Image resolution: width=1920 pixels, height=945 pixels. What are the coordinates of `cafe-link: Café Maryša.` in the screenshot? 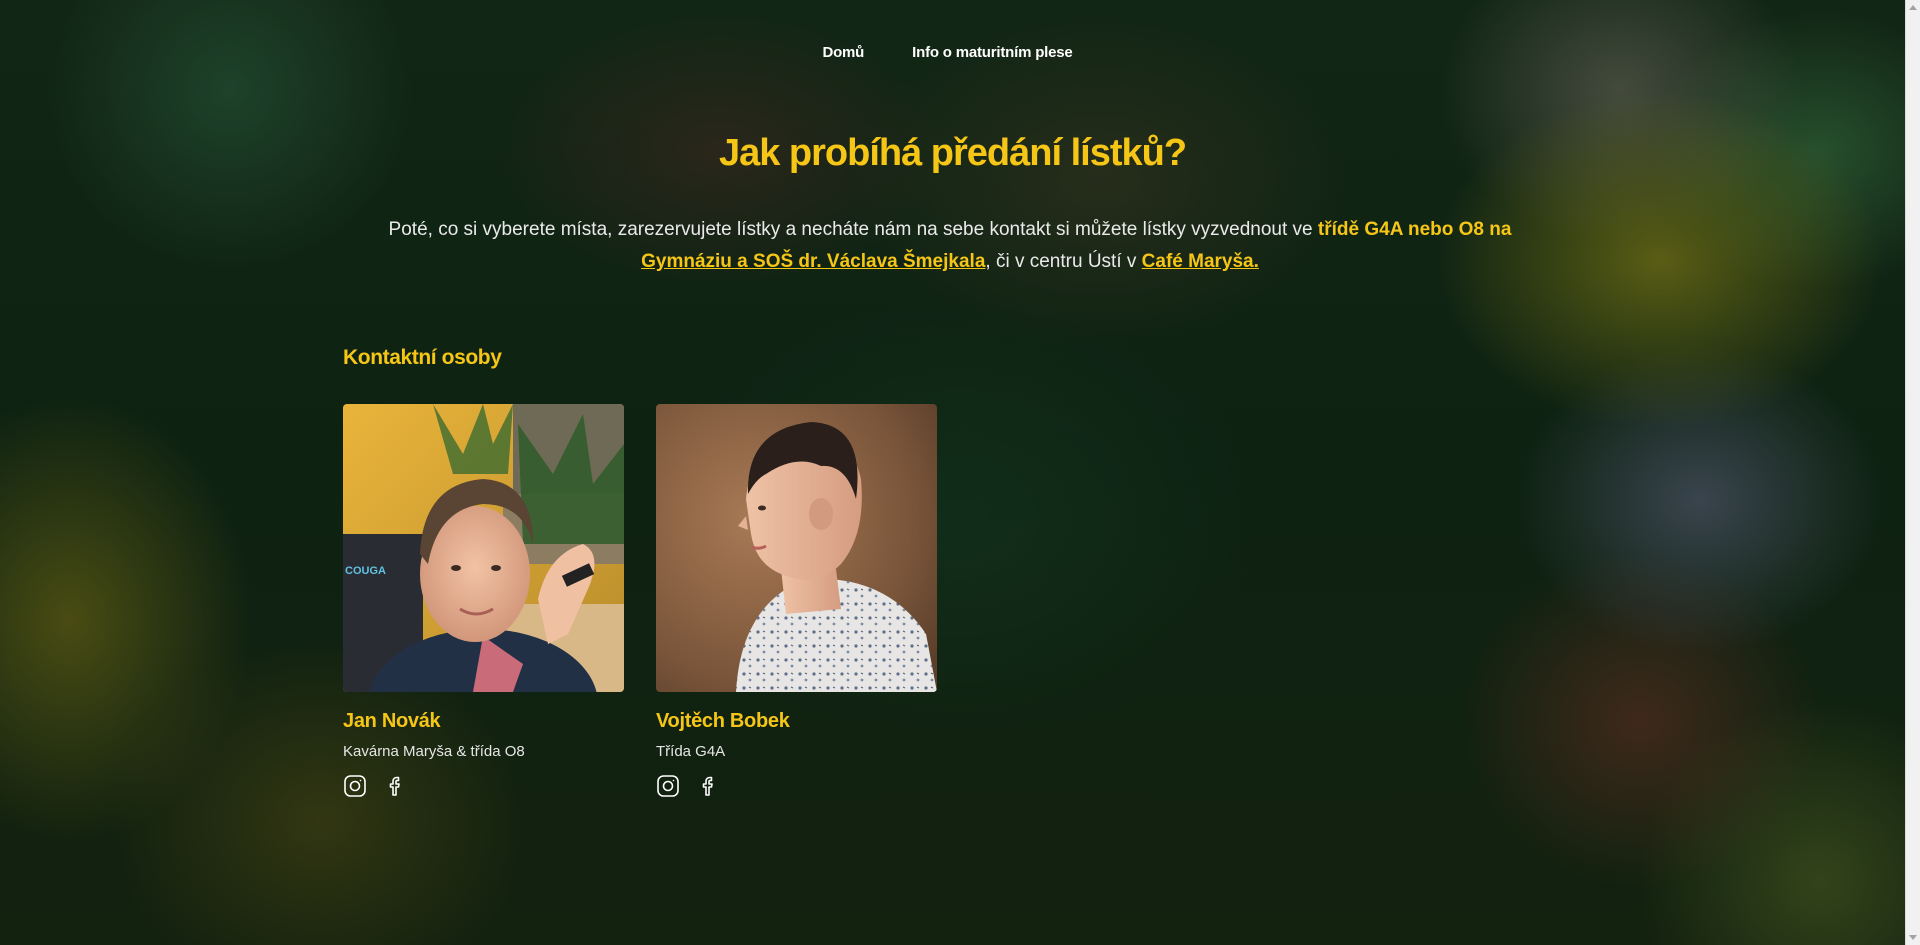 It's located at (1200, 261).